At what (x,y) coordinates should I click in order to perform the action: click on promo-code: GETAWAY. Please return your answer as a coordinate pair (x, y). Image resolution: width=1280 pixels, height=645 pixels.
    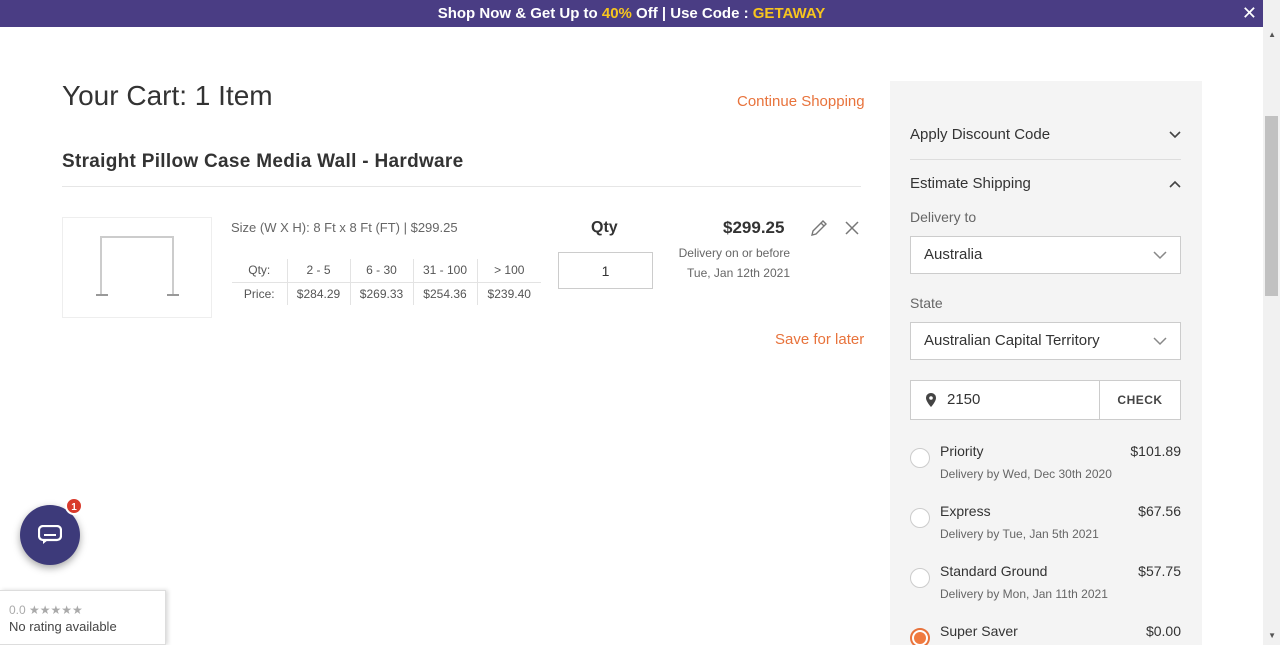
    Looking at the image, I should click on (789, 13).